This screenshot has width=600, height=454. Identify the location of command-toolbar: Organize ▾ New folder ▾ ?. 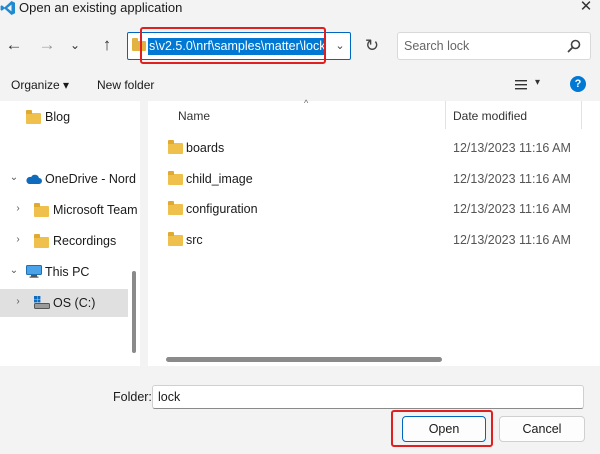
(300, 85).